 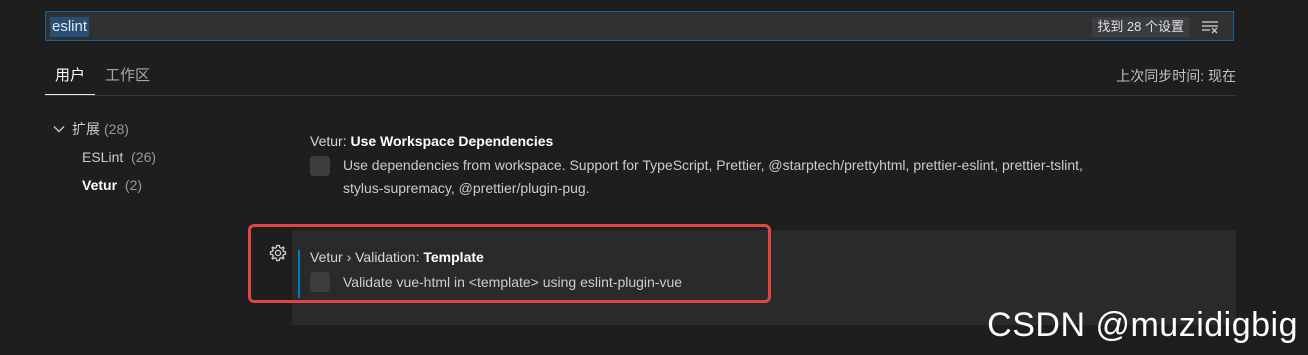 I want to click on setting-title: Vetur: Use Workspace Dependencies, so click(x=431, y=141).